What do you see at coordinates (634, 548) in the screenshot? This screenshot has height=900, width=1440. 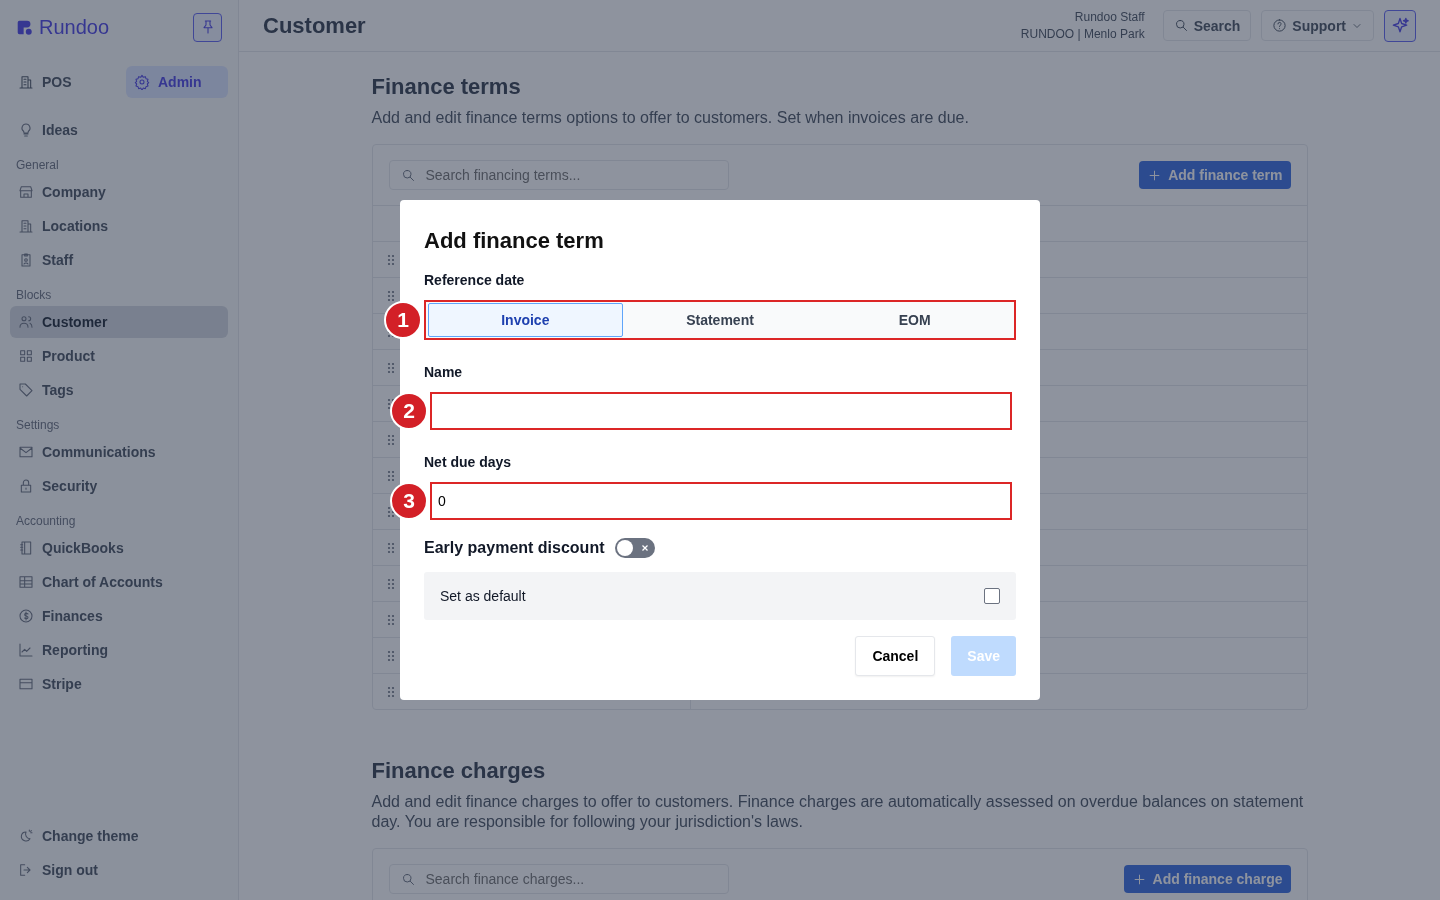 I see `toggle-switch` at bounding box center [634, 548].